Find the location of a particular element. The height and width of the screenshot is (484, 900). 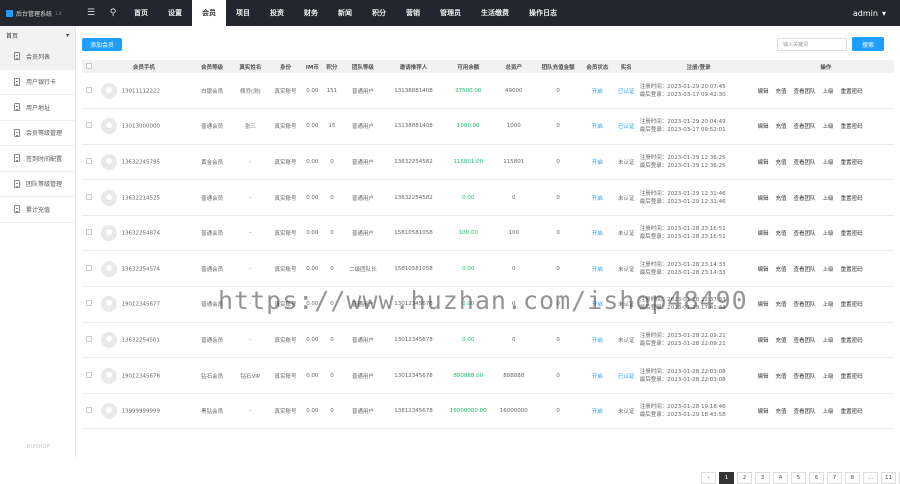

sidebar-item: 团队等级管理 is located at coordinates (37, 184).